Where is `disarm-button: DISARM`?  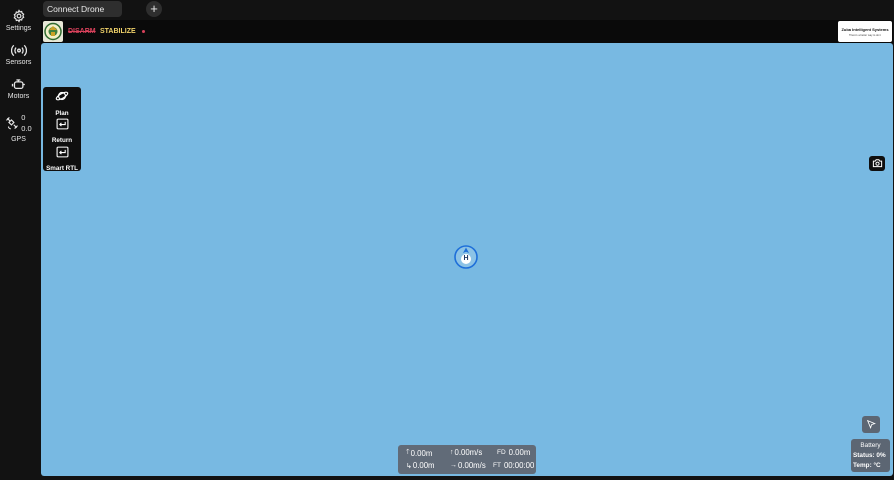 disarm-button: DISARM is located at coordinates (82, 31).